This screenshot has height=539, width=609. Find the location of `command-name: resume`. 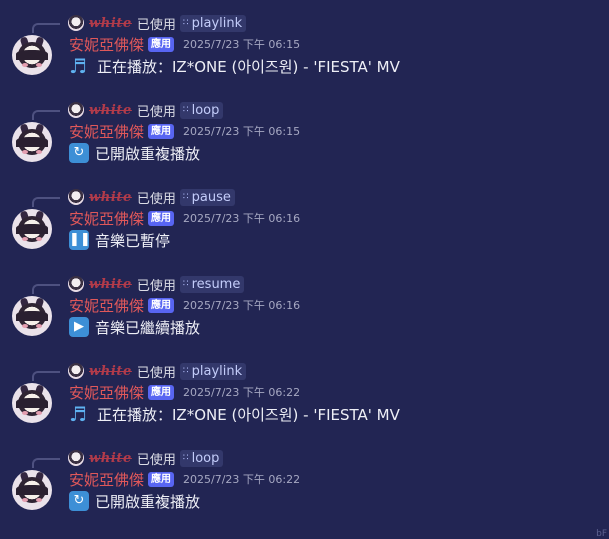

command-name: resume is located at coordinates (216, 284).